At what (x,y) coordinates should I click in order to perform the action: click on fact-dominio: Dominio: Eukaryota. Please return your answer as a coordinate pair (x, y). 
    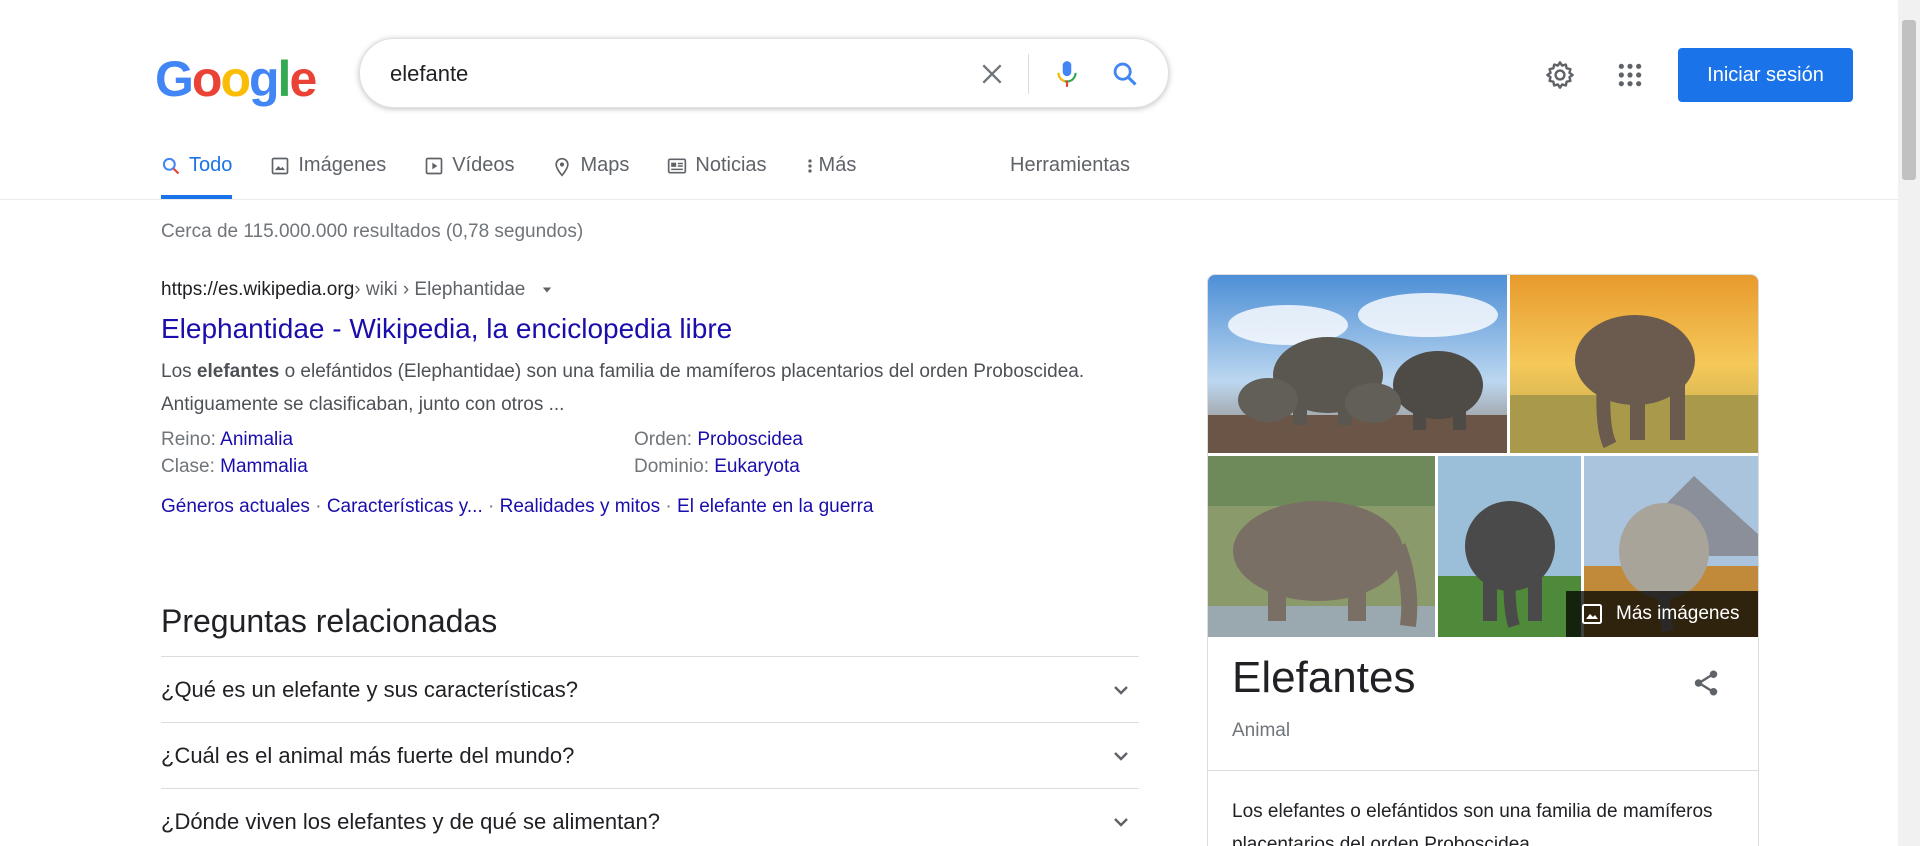
    Looking at the image, I should click on (859, 467).